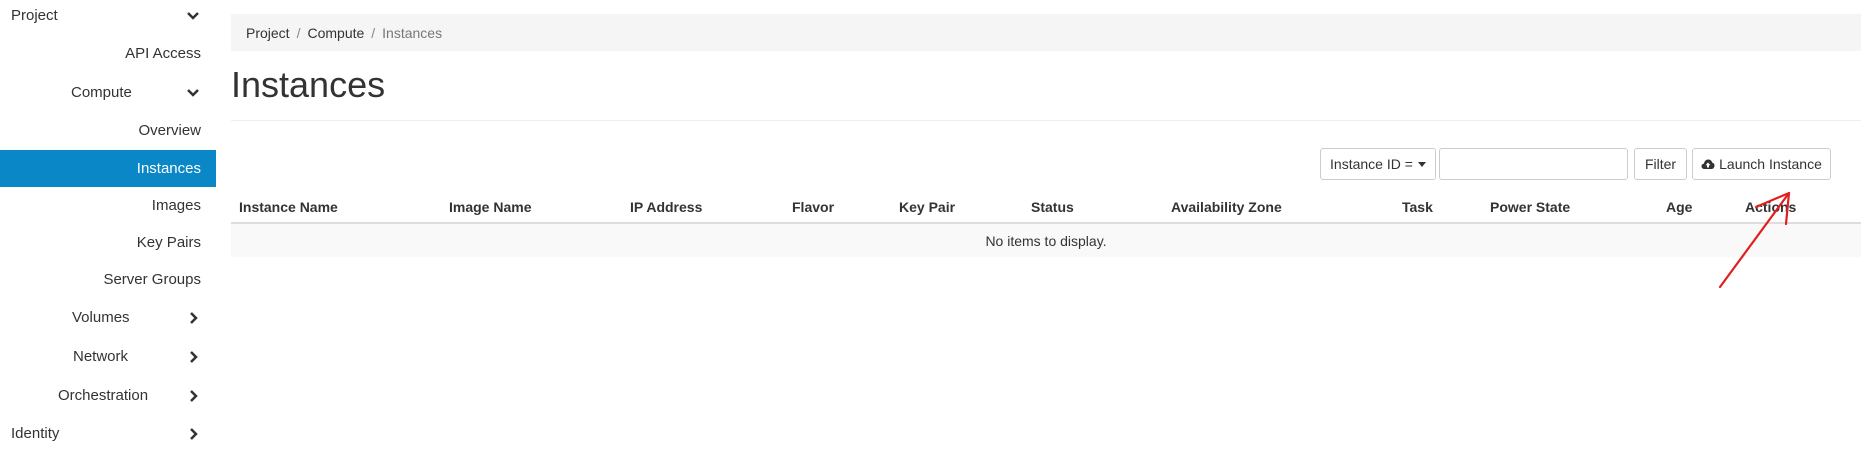  I want to click on nav-server-groups: Server Groups, so click(108, 279).